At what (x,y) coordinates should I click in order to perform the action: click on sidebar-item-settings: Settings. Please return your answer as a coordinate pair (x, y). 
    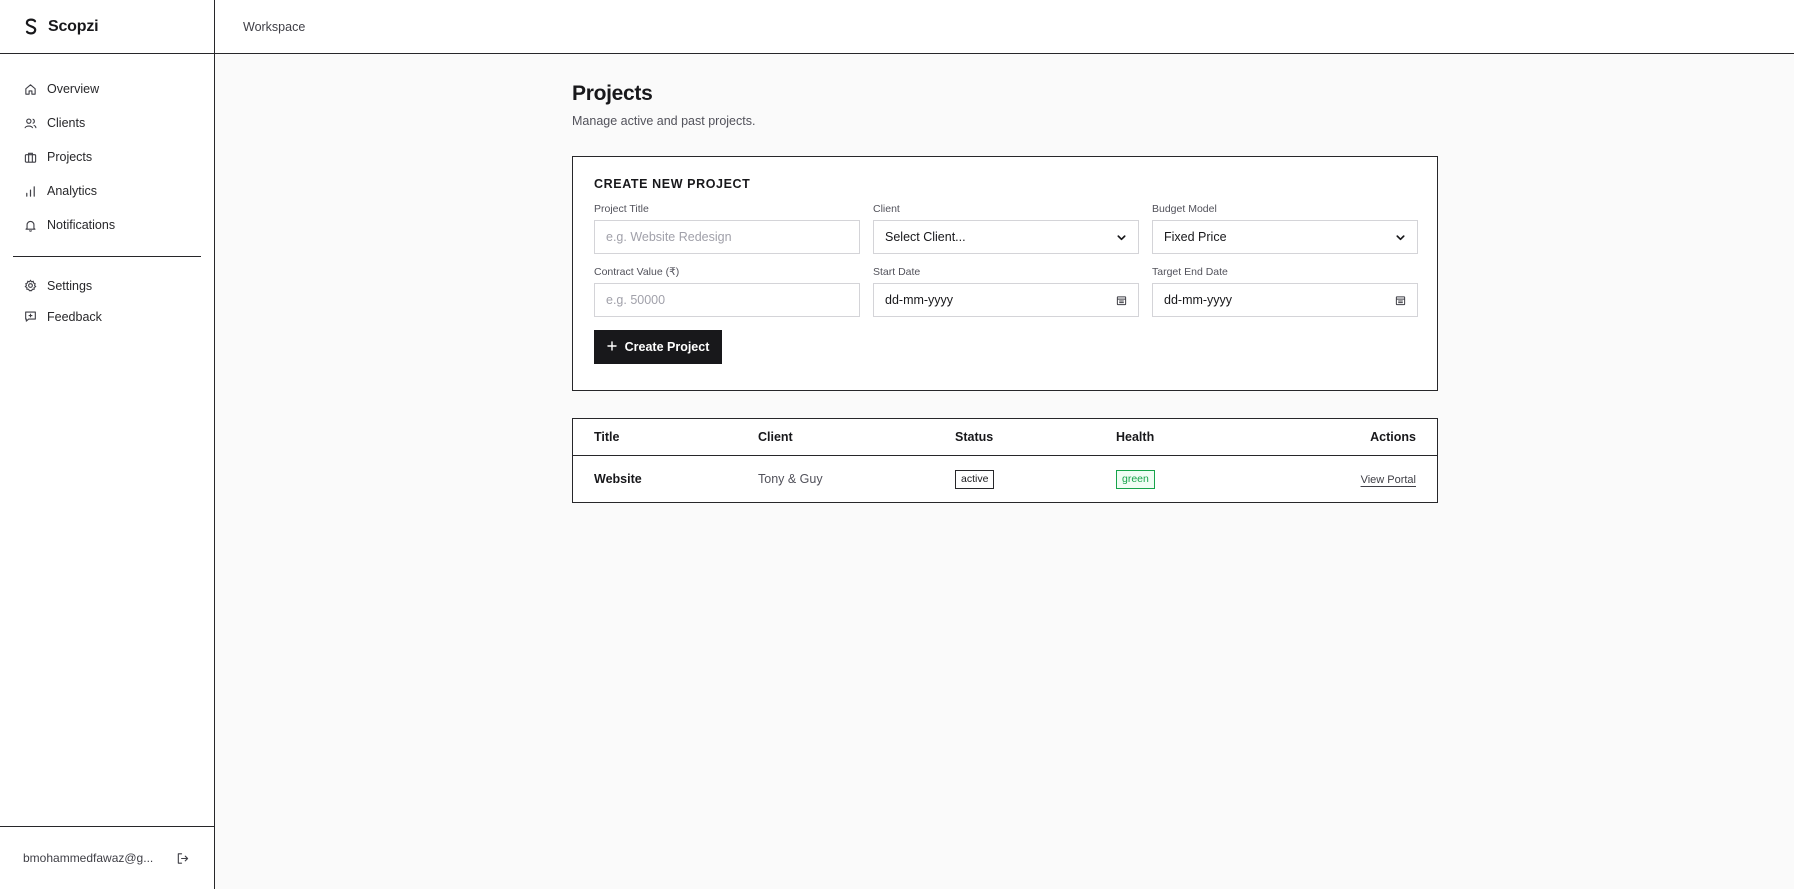
    Looking at the image, I should click on (107, 285).